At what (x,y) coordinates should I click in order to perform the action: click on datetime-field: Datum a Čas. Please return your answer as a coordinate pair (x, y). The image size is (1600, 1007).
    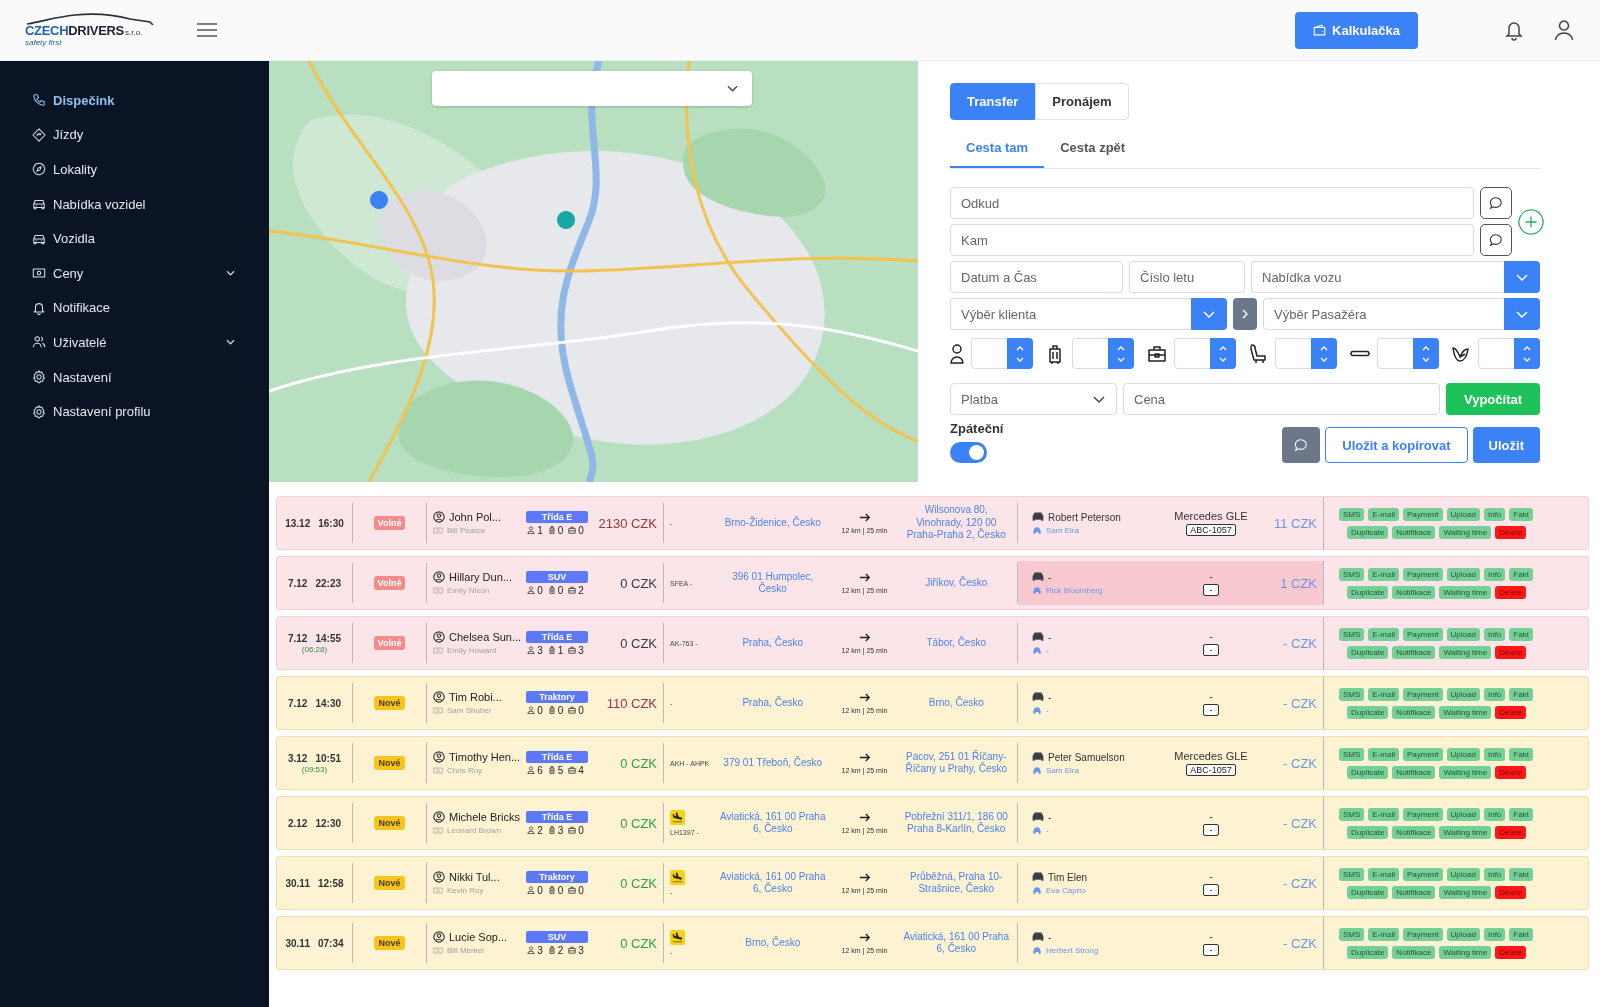
    Looking at the image, I should click on (1036, 277).